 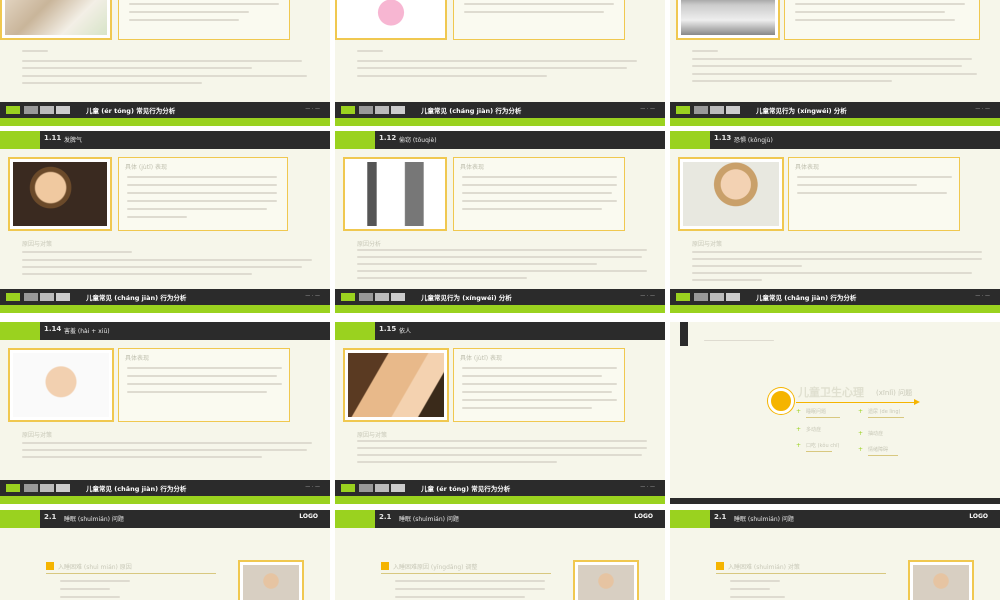 I want to click on section-number: 1.15, so click(x=388, y=329).